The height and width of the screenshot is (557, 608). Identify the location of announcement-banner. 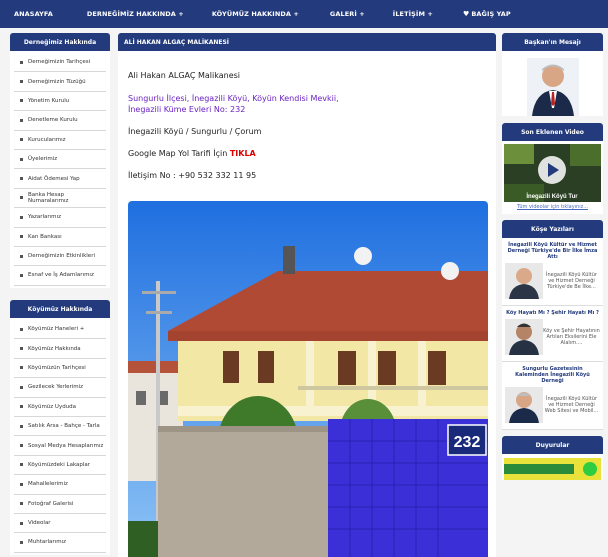
(552, 469).